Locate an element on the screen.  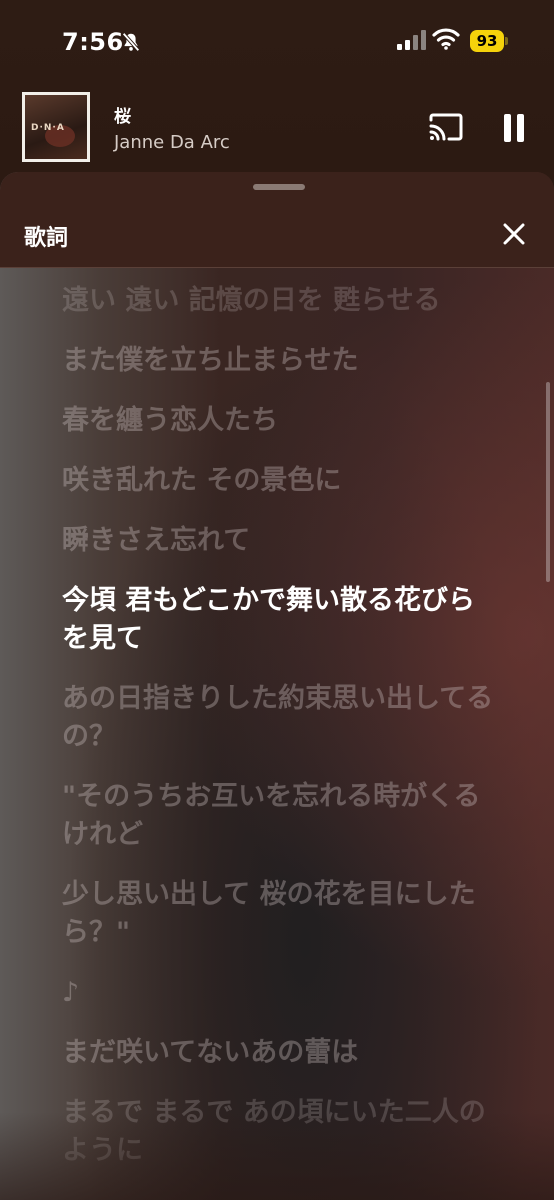
drag-handle is located at coordinates (279, 187).